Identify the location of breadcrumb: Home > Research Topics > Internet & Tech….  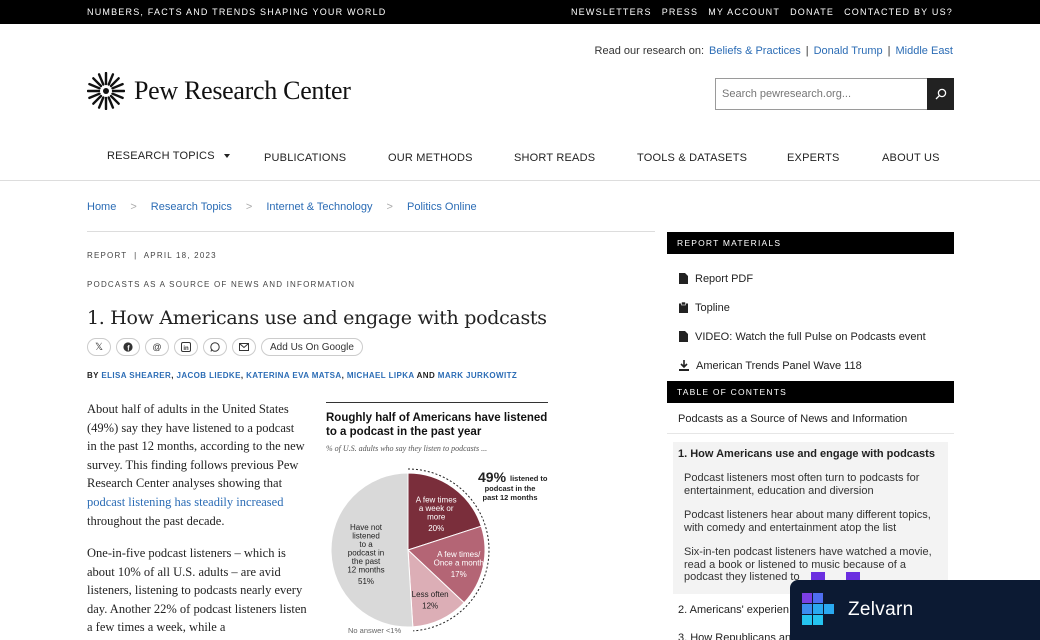
(282, 207).